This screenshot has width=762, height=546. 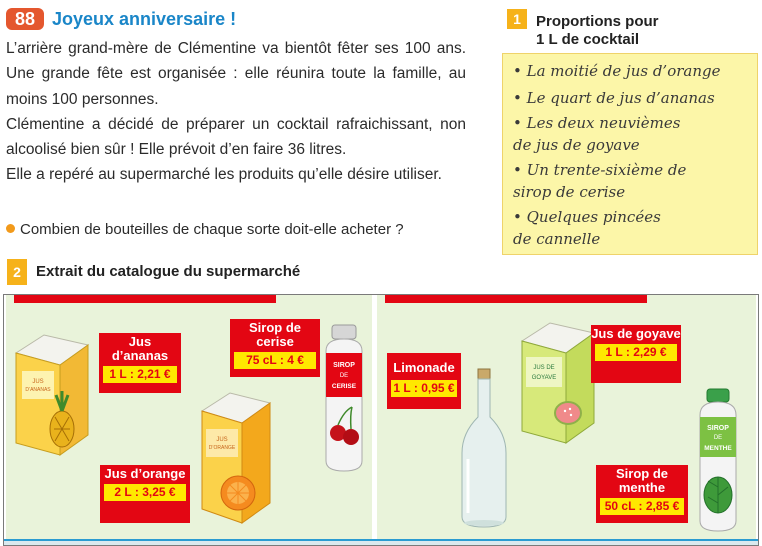 I want to click on svg-text: CERISE, so click(x=344, y=386).